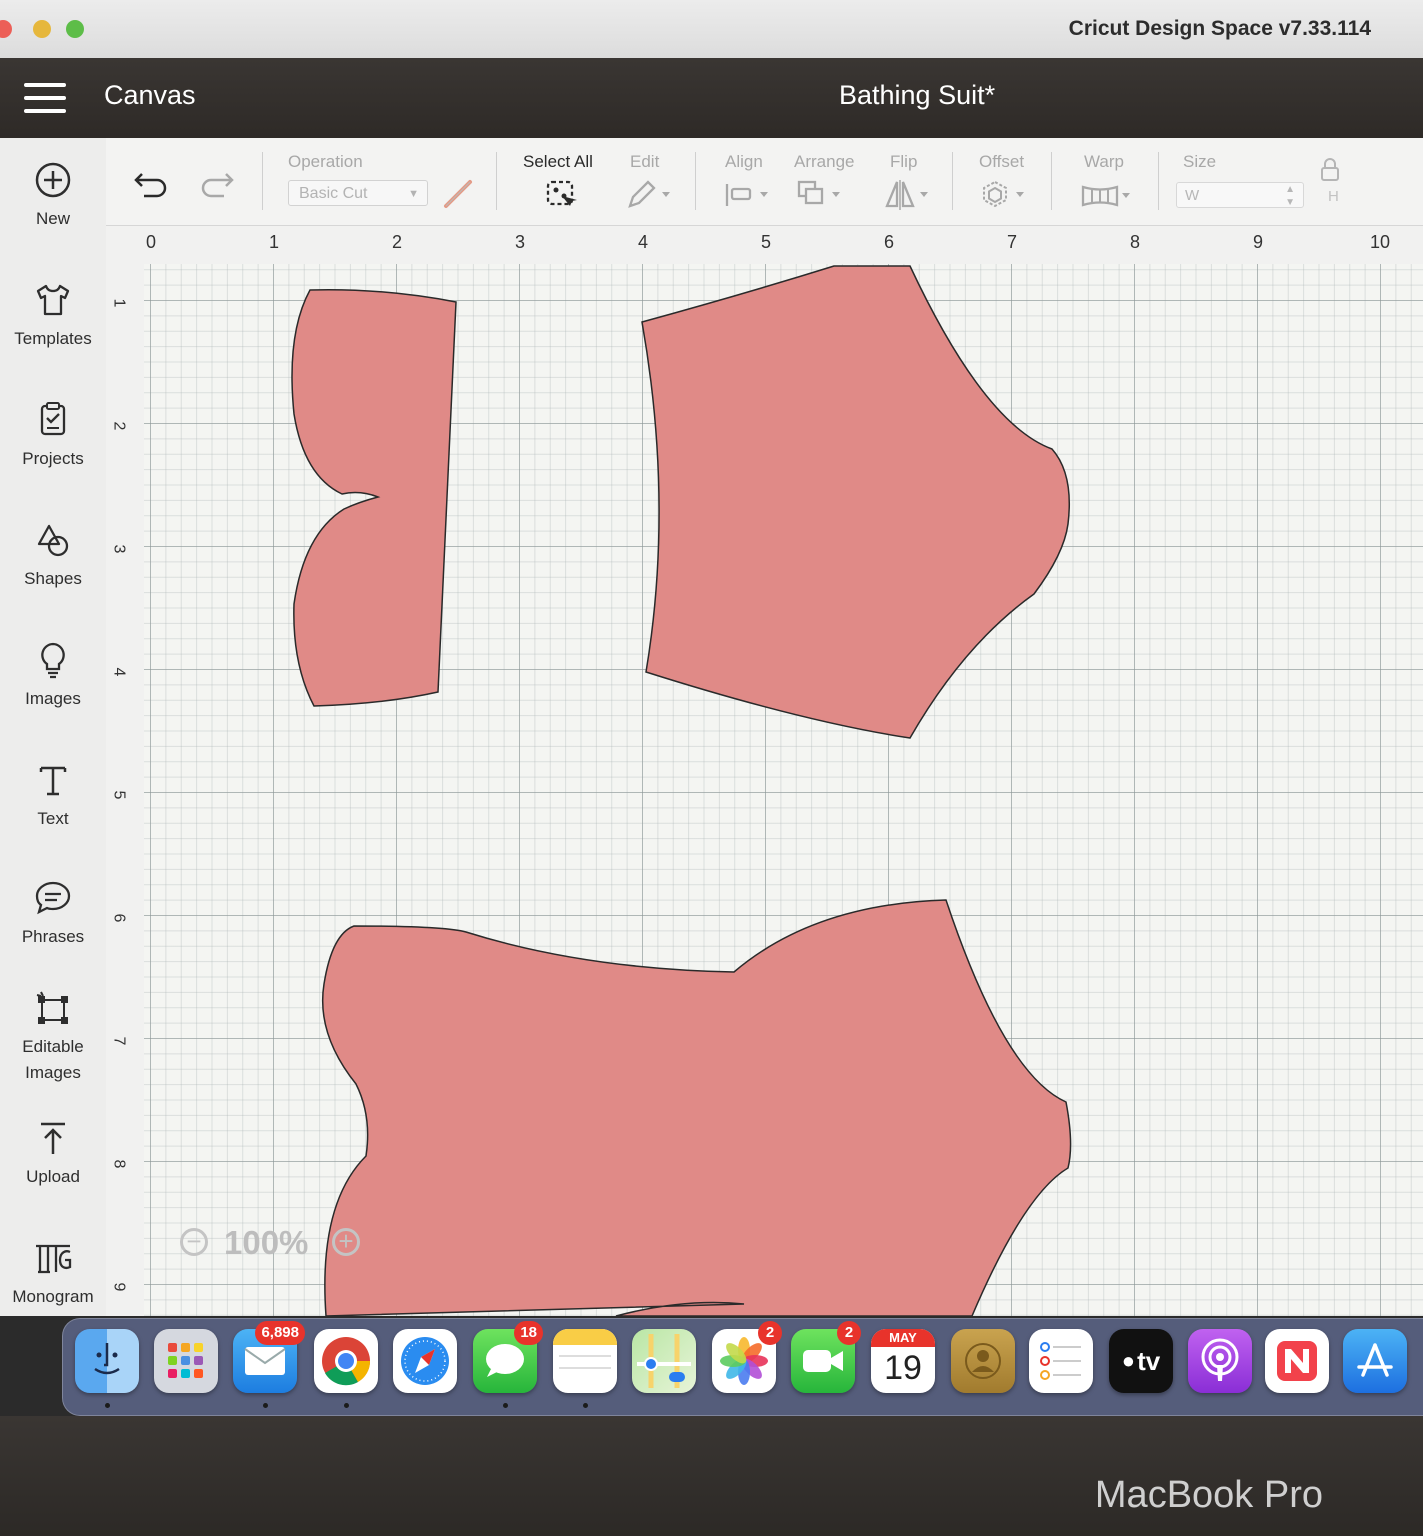 This screenshot has height=1536, width=1423. What do you see at coordinates (849, 1333) in the screenshot?
I see `facetime-badge: 2` at bounding box center [849, 1333].